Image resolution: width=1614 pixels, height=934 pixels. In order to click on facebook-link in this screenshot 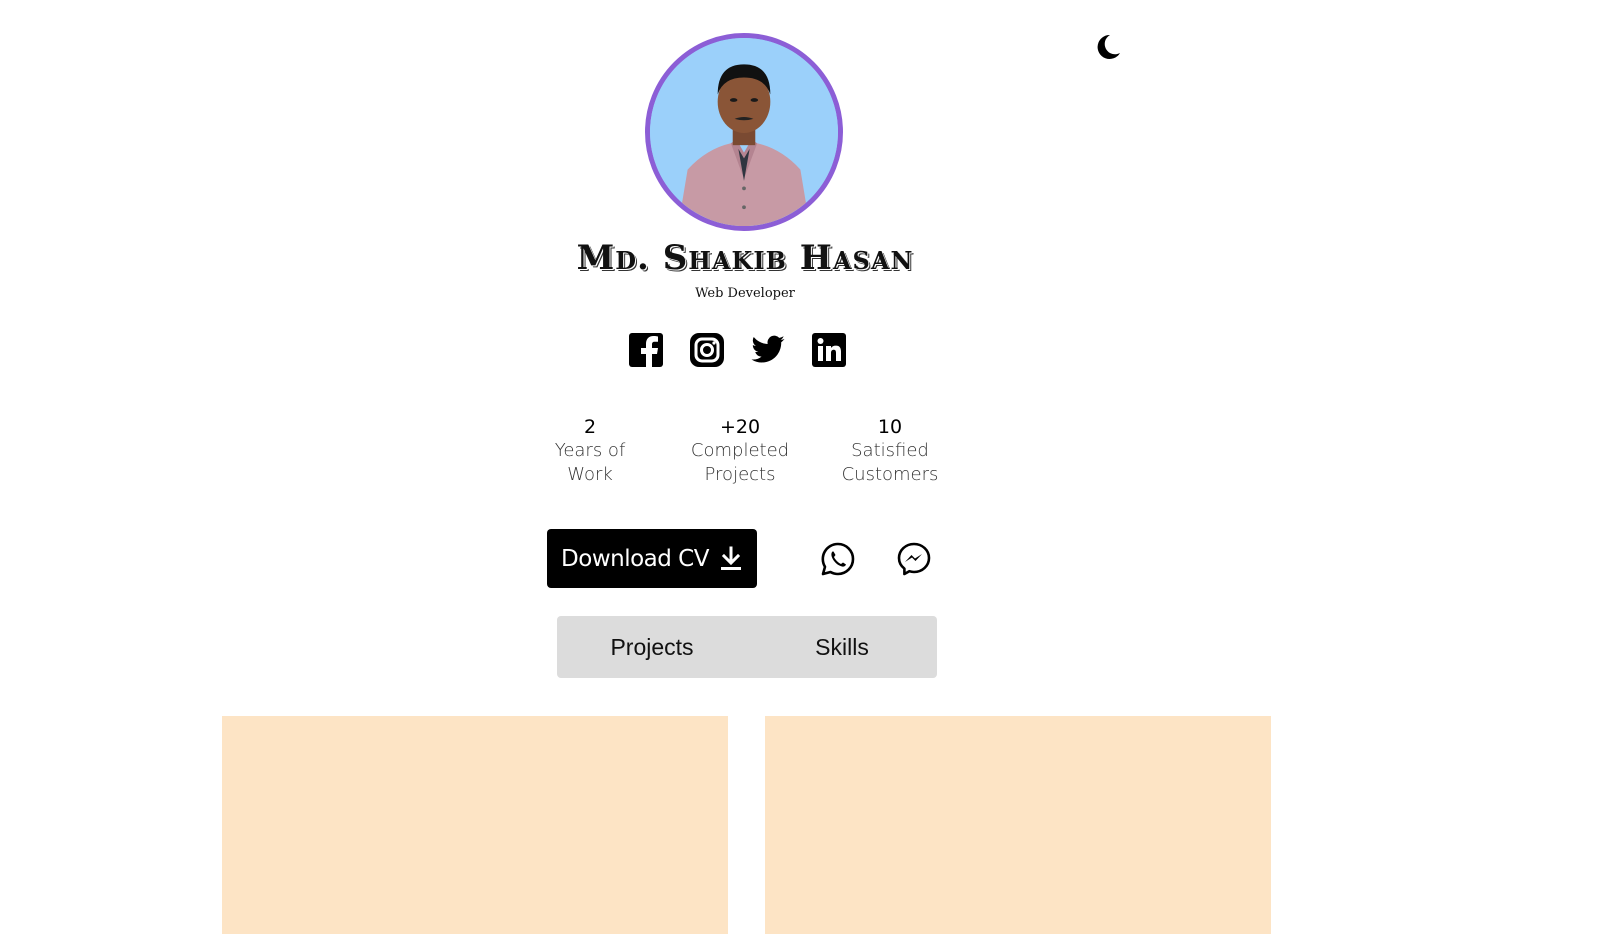, I will do `click(646, 350)`.